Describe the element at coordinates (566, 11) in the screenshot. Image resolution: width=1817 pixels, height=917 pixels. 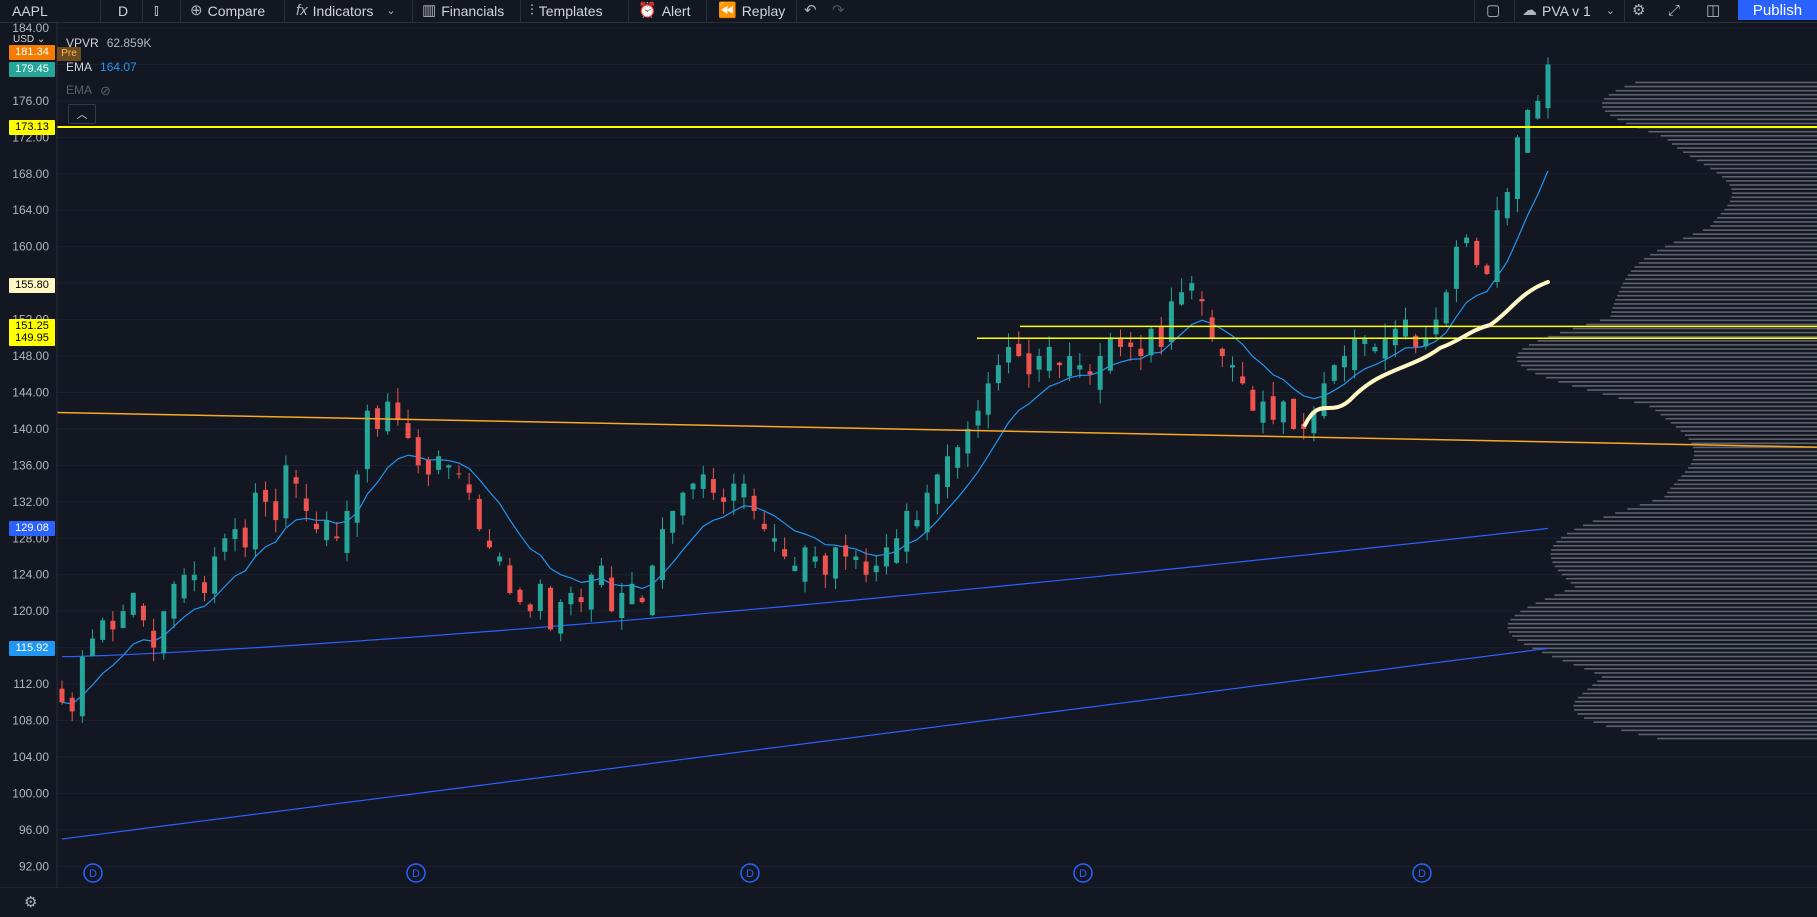
I see `templates-button: ⫶ Templates` at that location.